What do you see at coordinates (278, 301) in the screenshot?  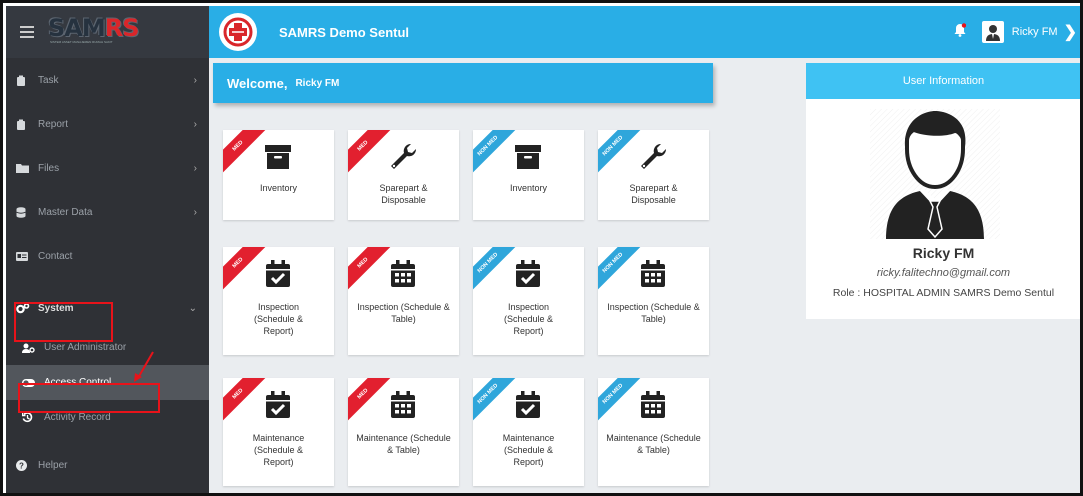 I see `module-tile: MED Inspection (Schedule & Report)` at bounding box center [278, 301].